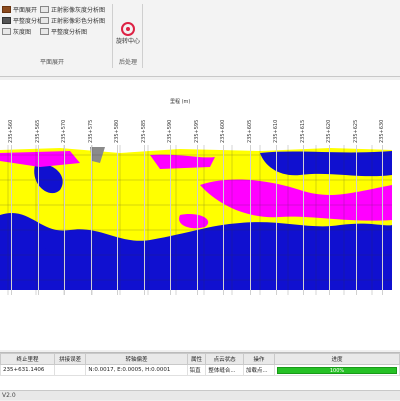 The image size is (400, 401). Describe the element at coordinates (70, 359) in the screenshot. I see `column-header: 拼接误差` at that location.